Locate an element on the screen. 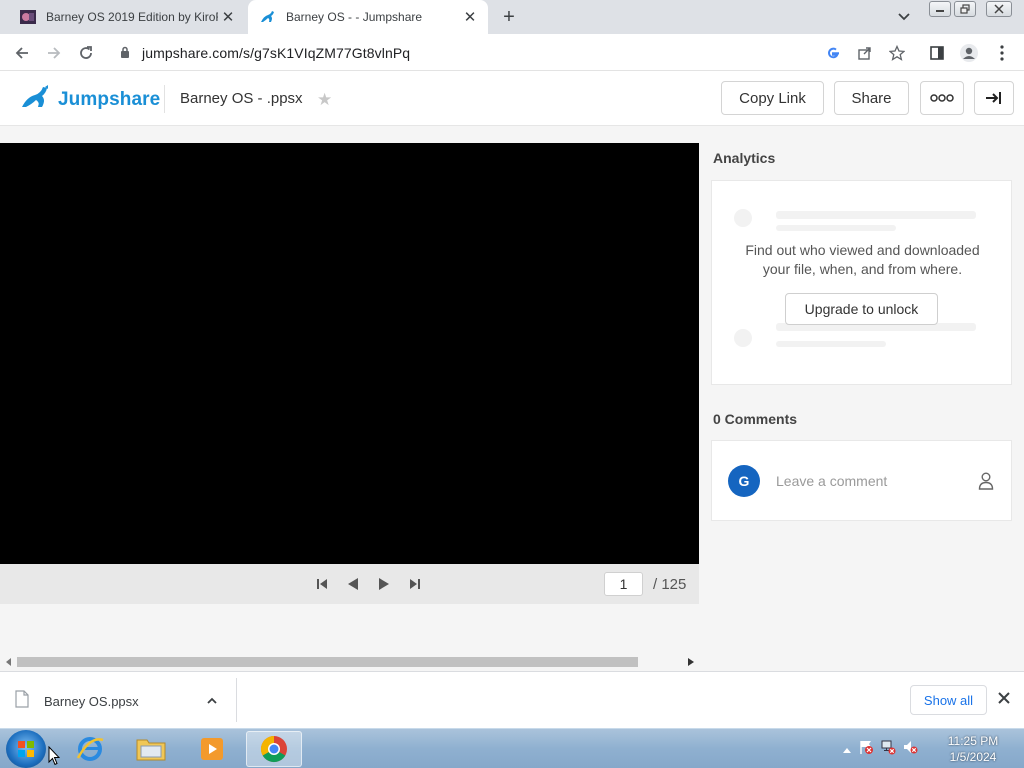 The image size is (1024, 768). avatar: G is located at coordinates (744, 481).